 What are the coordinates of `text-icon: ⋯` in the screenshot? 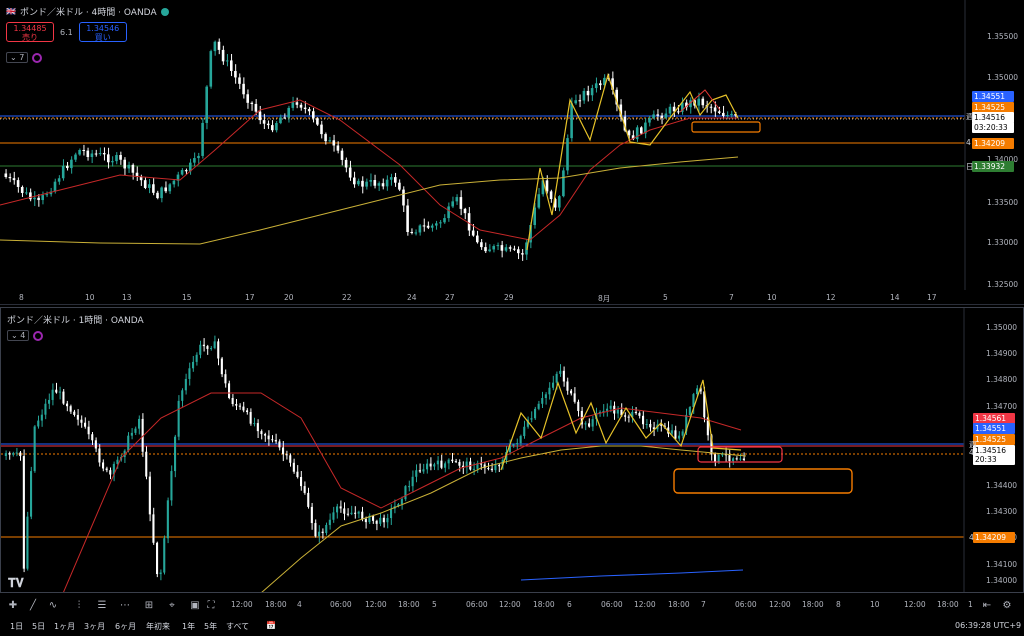 It's located at (125, 606).